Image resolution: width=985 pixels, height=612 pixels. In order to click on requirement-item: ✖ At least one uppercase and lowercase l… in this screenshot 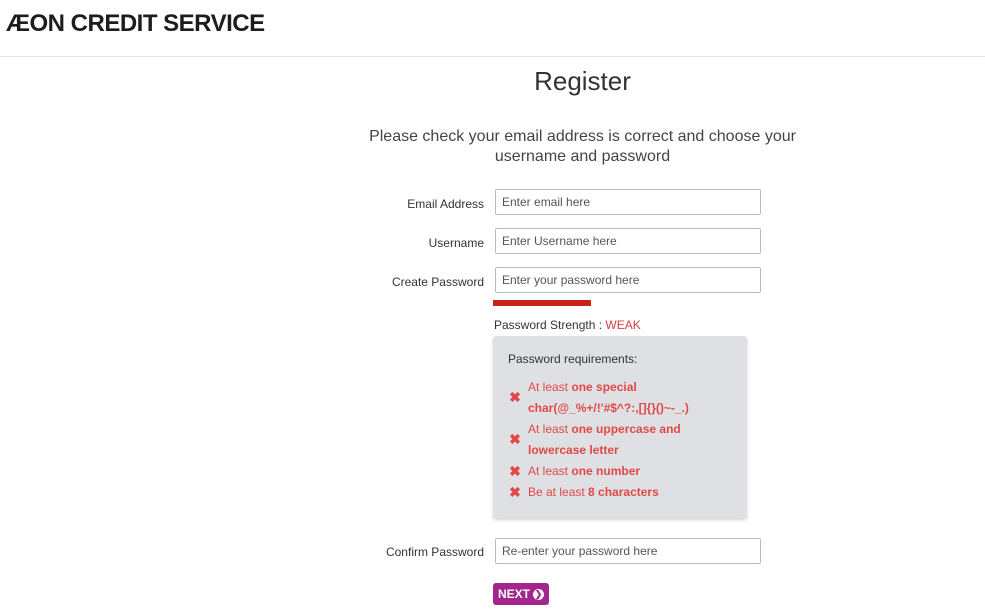, I will do `click(623, 440)`.